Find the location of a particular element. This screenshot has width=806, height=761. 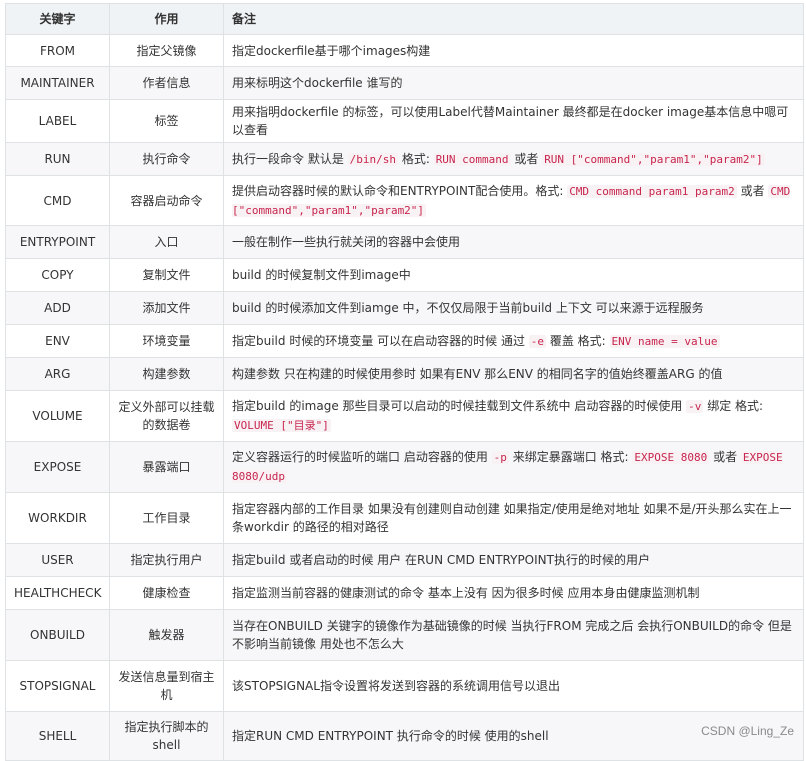

role-cell: 构建参数 is located at coordinates (166, 374).